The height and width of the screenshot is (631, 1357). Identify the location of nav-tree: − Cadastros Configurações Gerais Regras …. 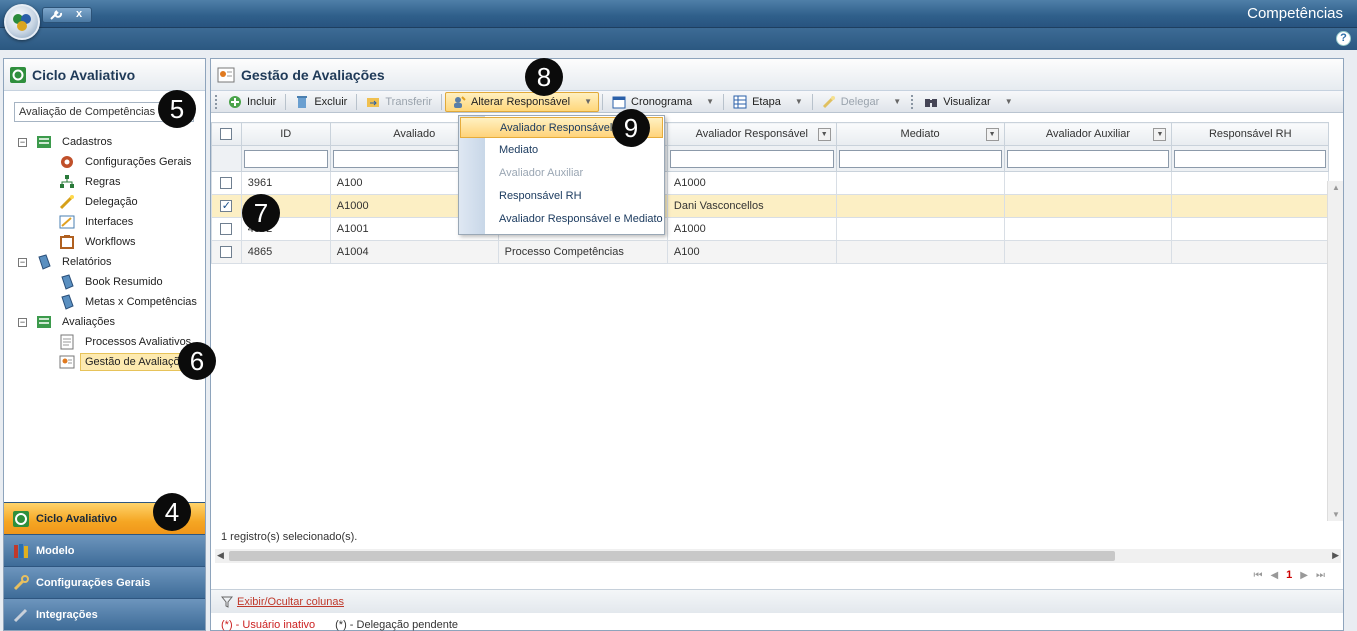
(109, 252).